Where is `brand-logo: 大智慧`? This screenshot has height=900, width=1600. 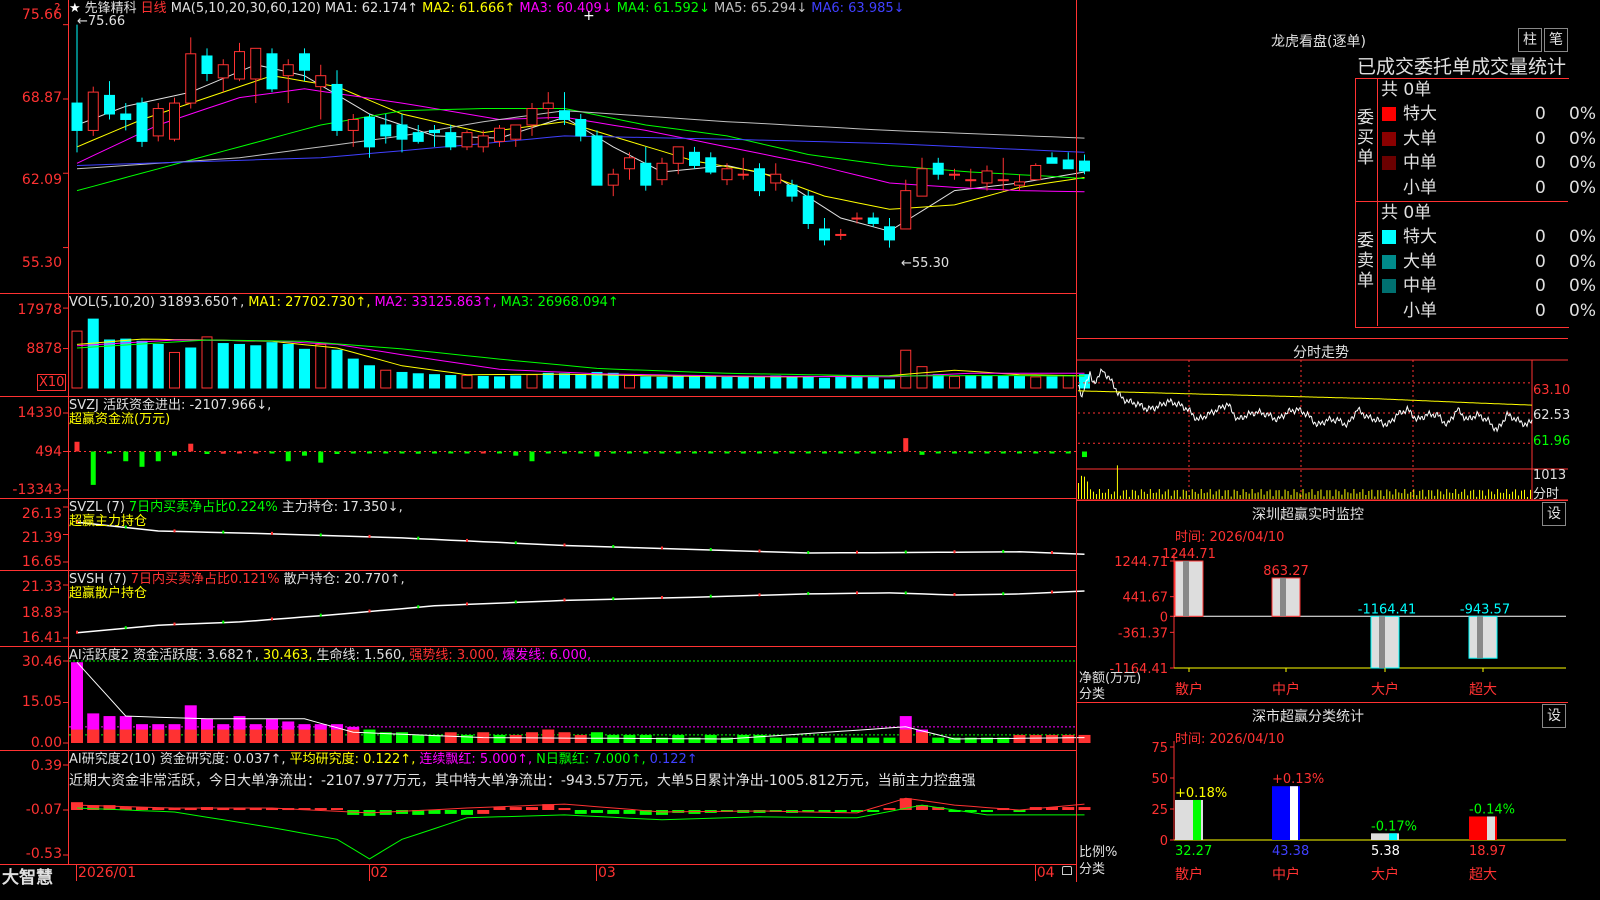 brand-logo: 大智慧 is located at coordinates (27, 875).